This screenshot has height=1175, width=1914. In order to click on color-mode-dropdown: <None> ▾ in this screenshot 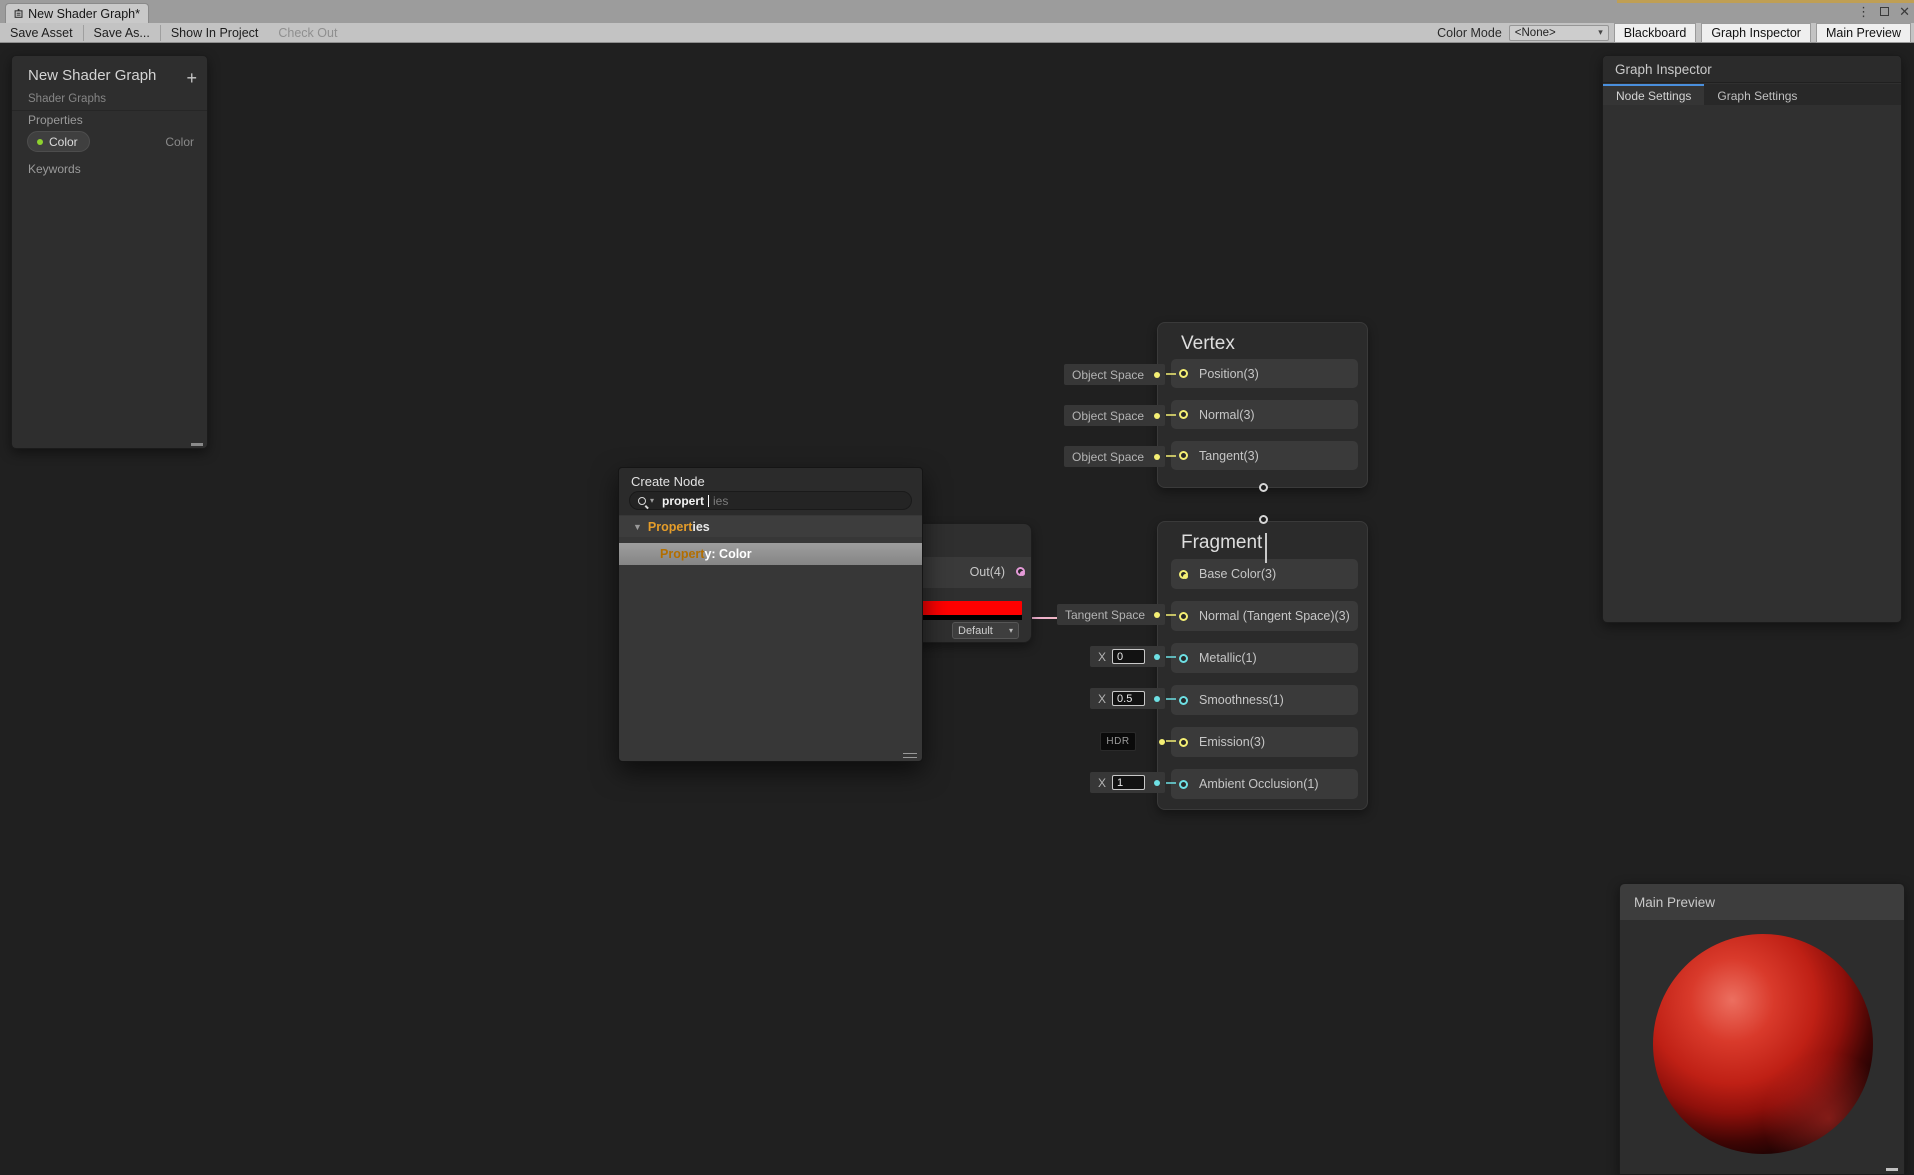, I will do `click(1558, 32)`.